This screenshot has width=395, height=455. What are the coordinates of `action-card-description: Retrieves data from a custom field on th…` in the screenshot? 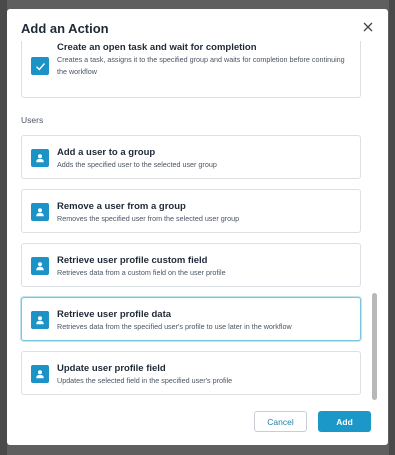 It's located at (141, 272).